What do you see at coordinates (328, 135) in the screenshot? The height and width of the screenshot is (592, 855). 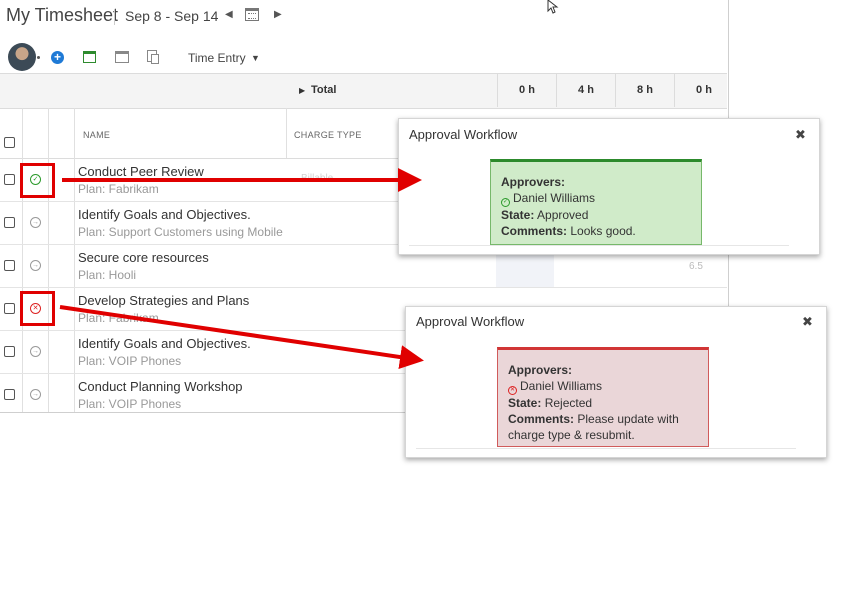 I see `column-header-charge-type: CHARGE TYPE` at bounding box center [328, 135].